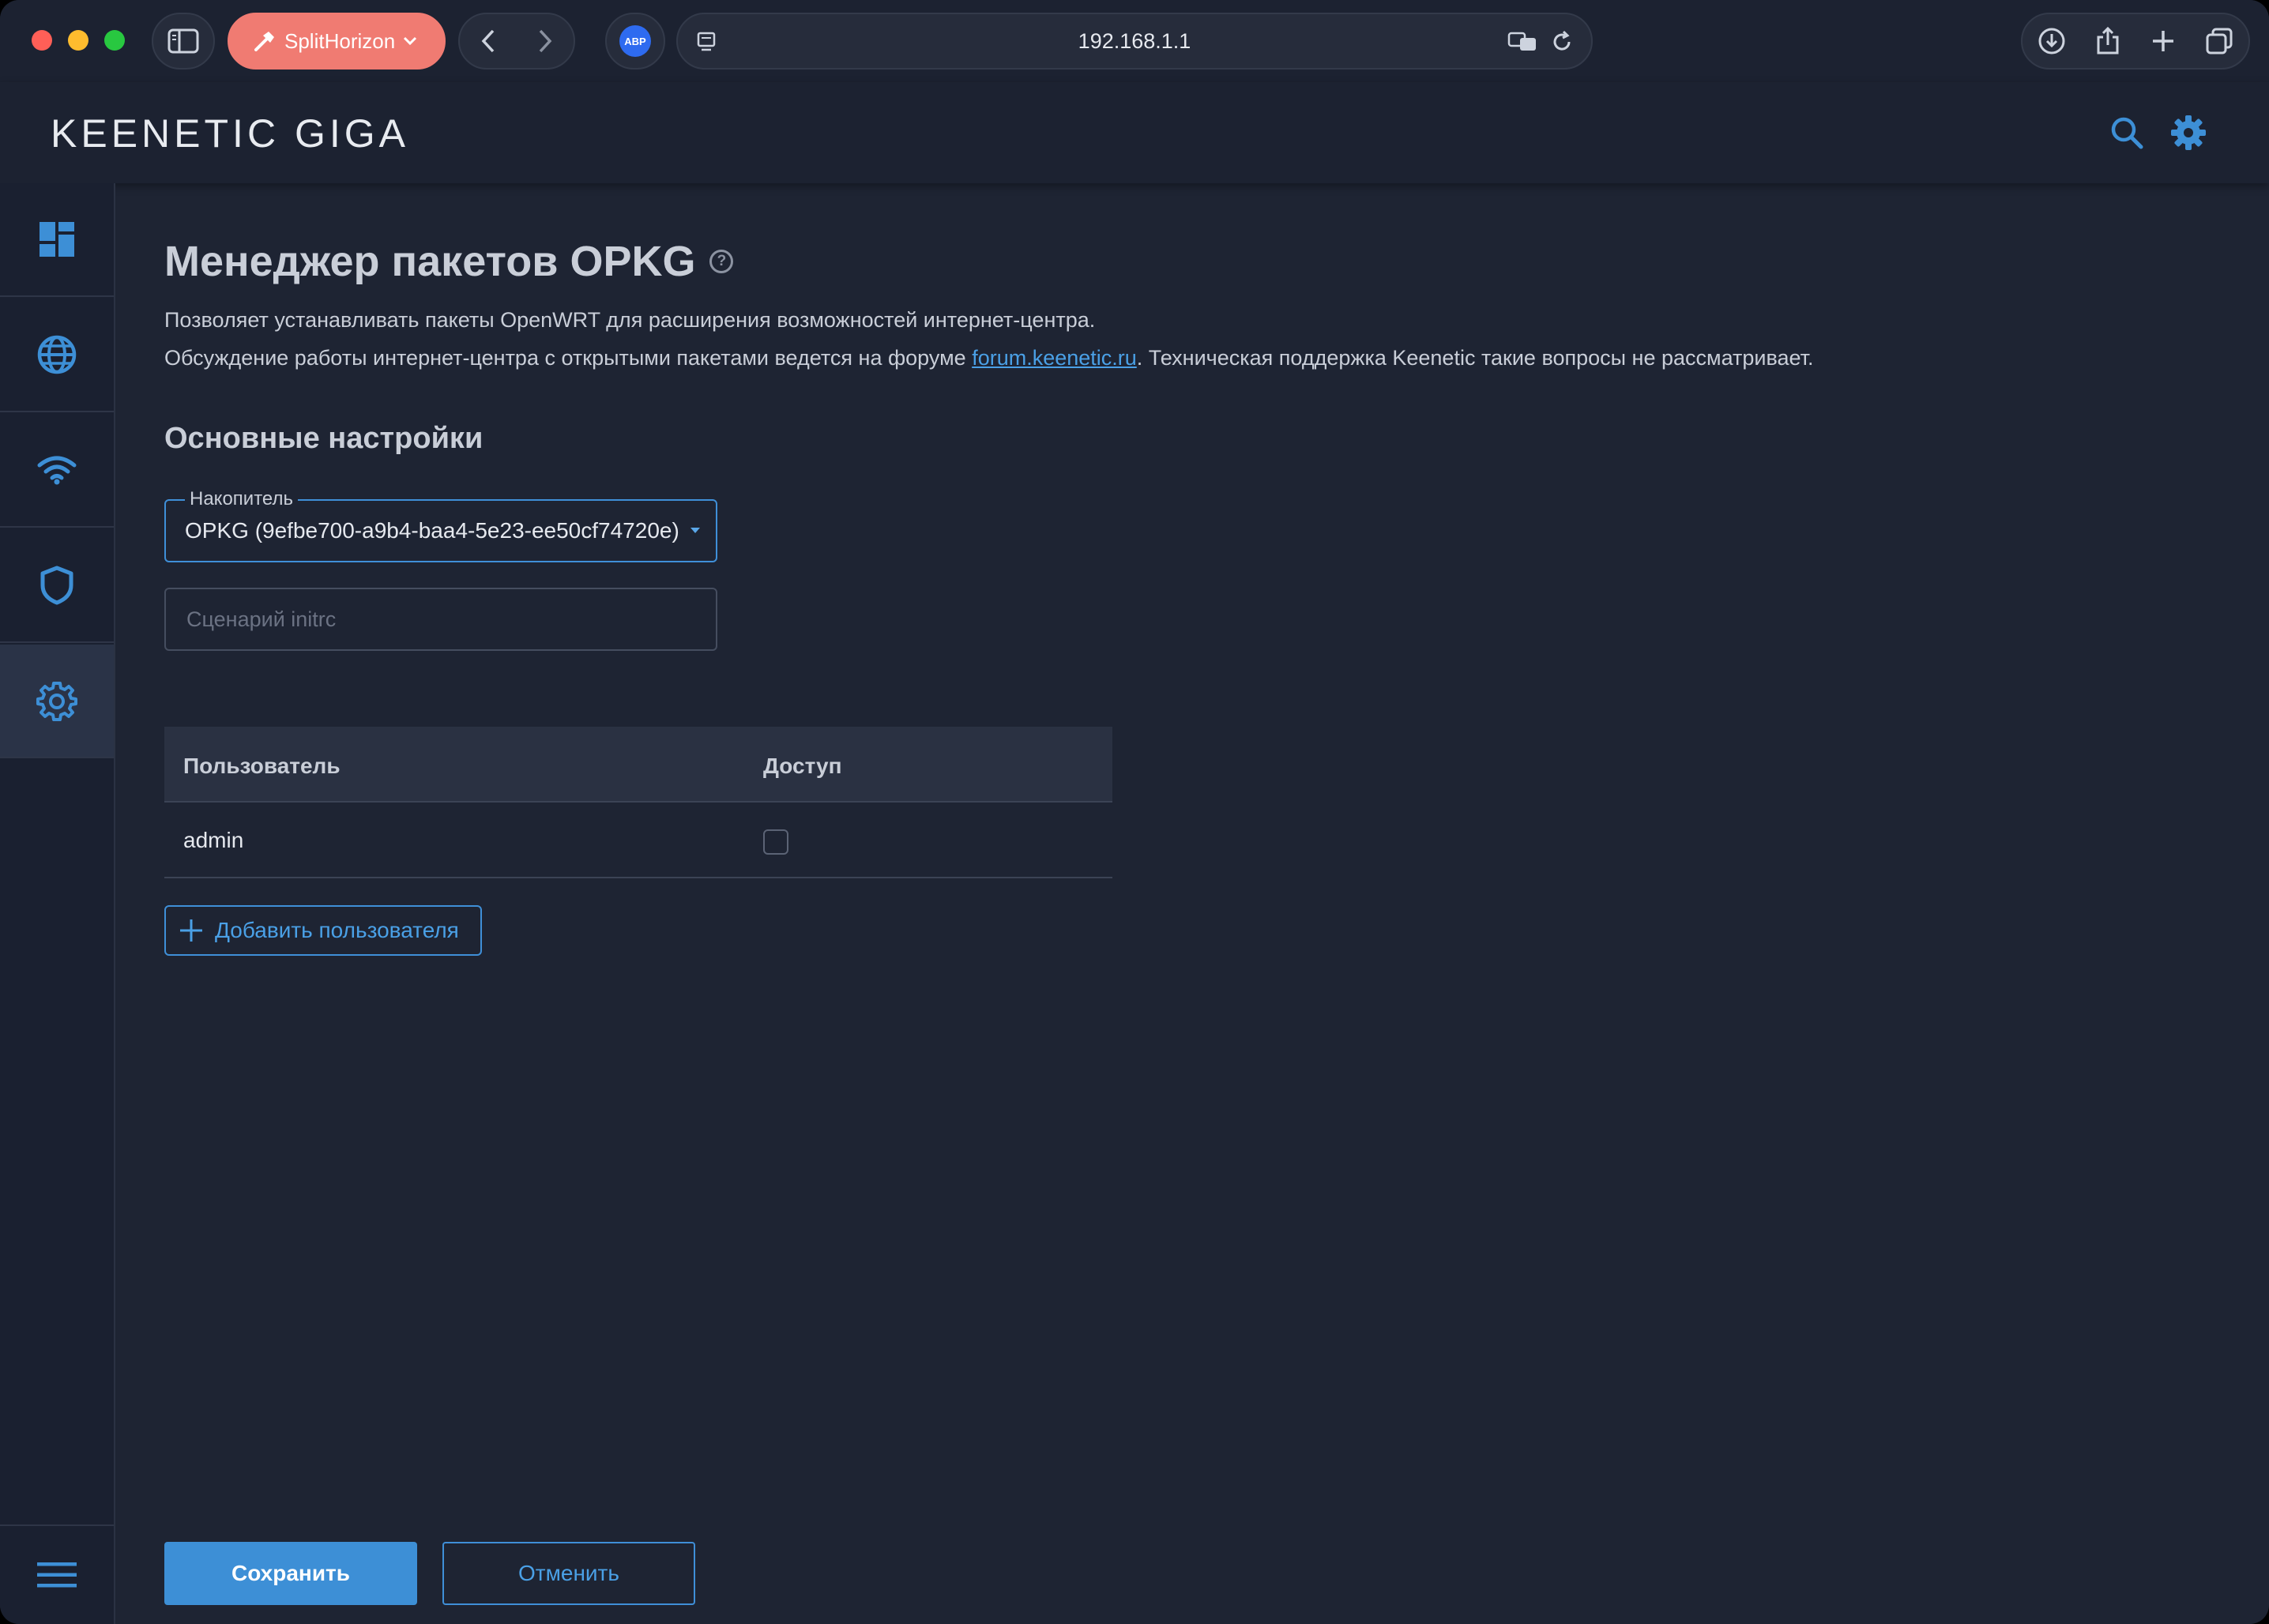  I want to click on page-menu-icon, so click(707, 42).